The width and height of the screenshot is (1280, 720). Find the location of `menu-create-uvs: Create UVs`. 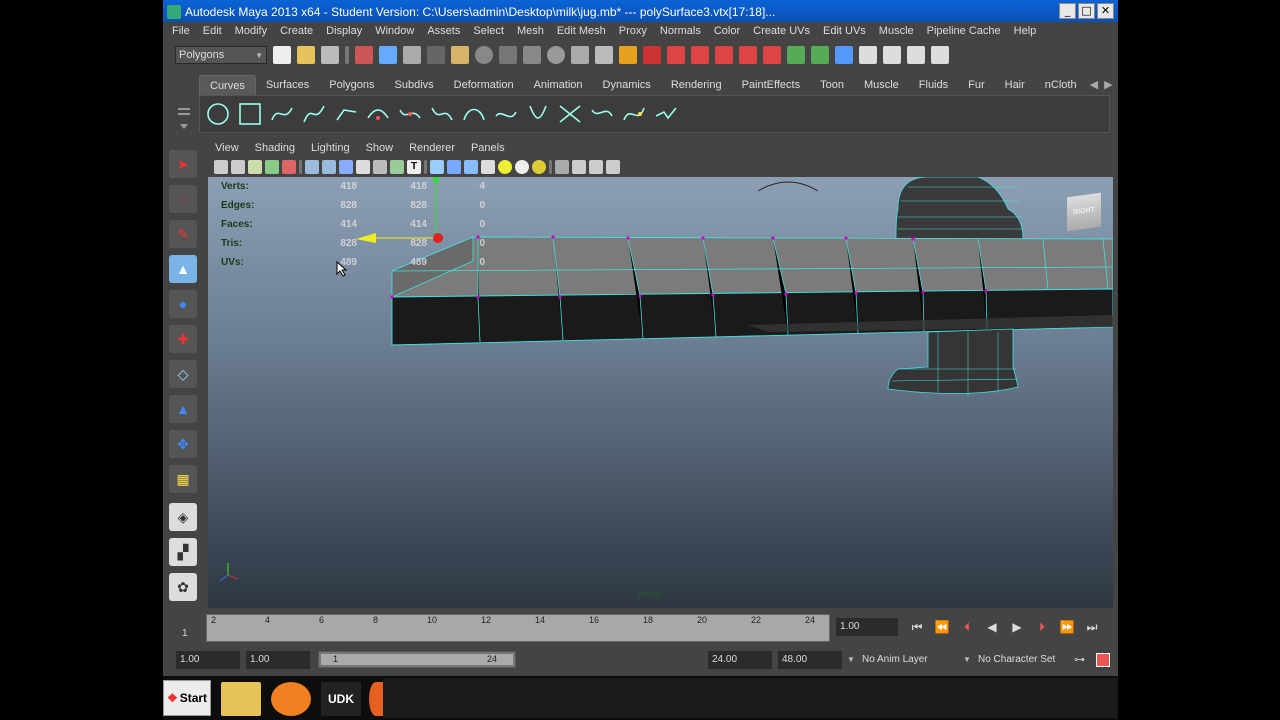

menu-create-uvs: Create UVs is located at coordinates (781, 31).